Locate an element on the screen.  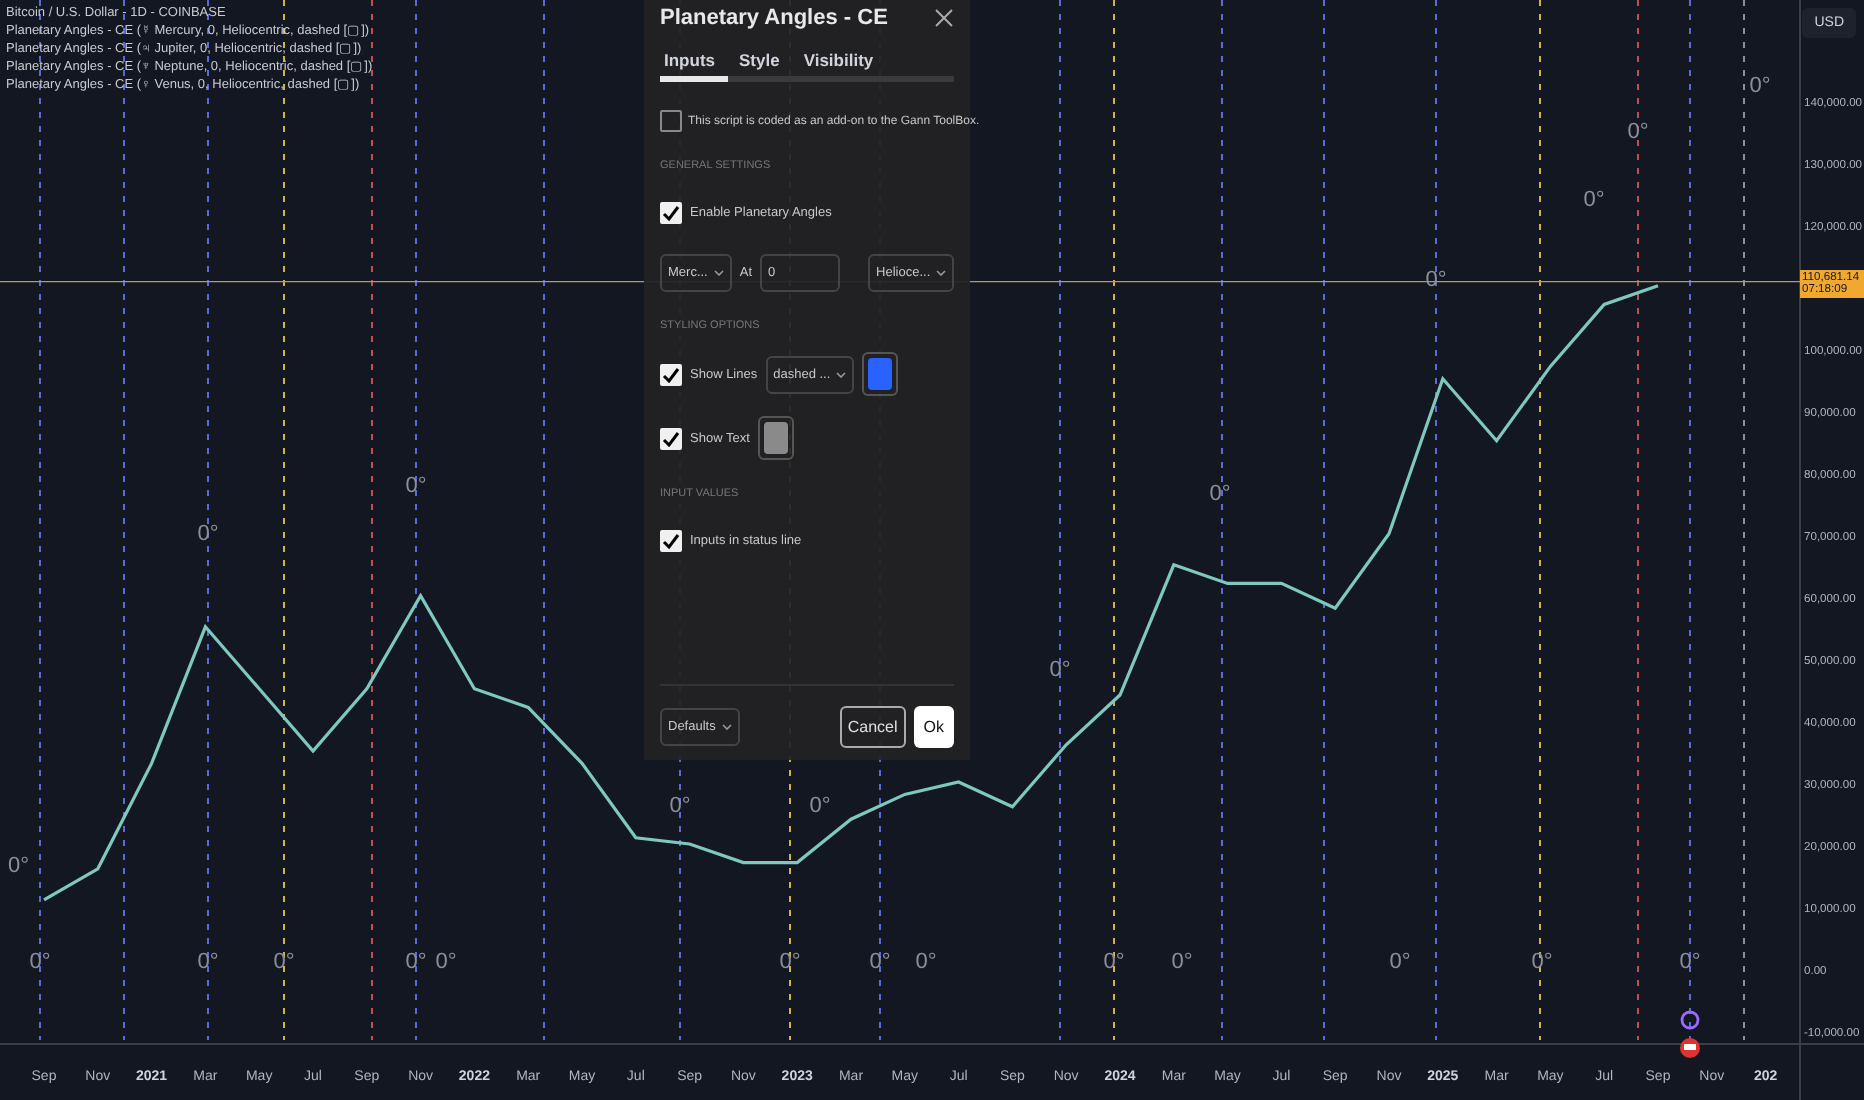
close-icon is located at coordinates (944, 18).